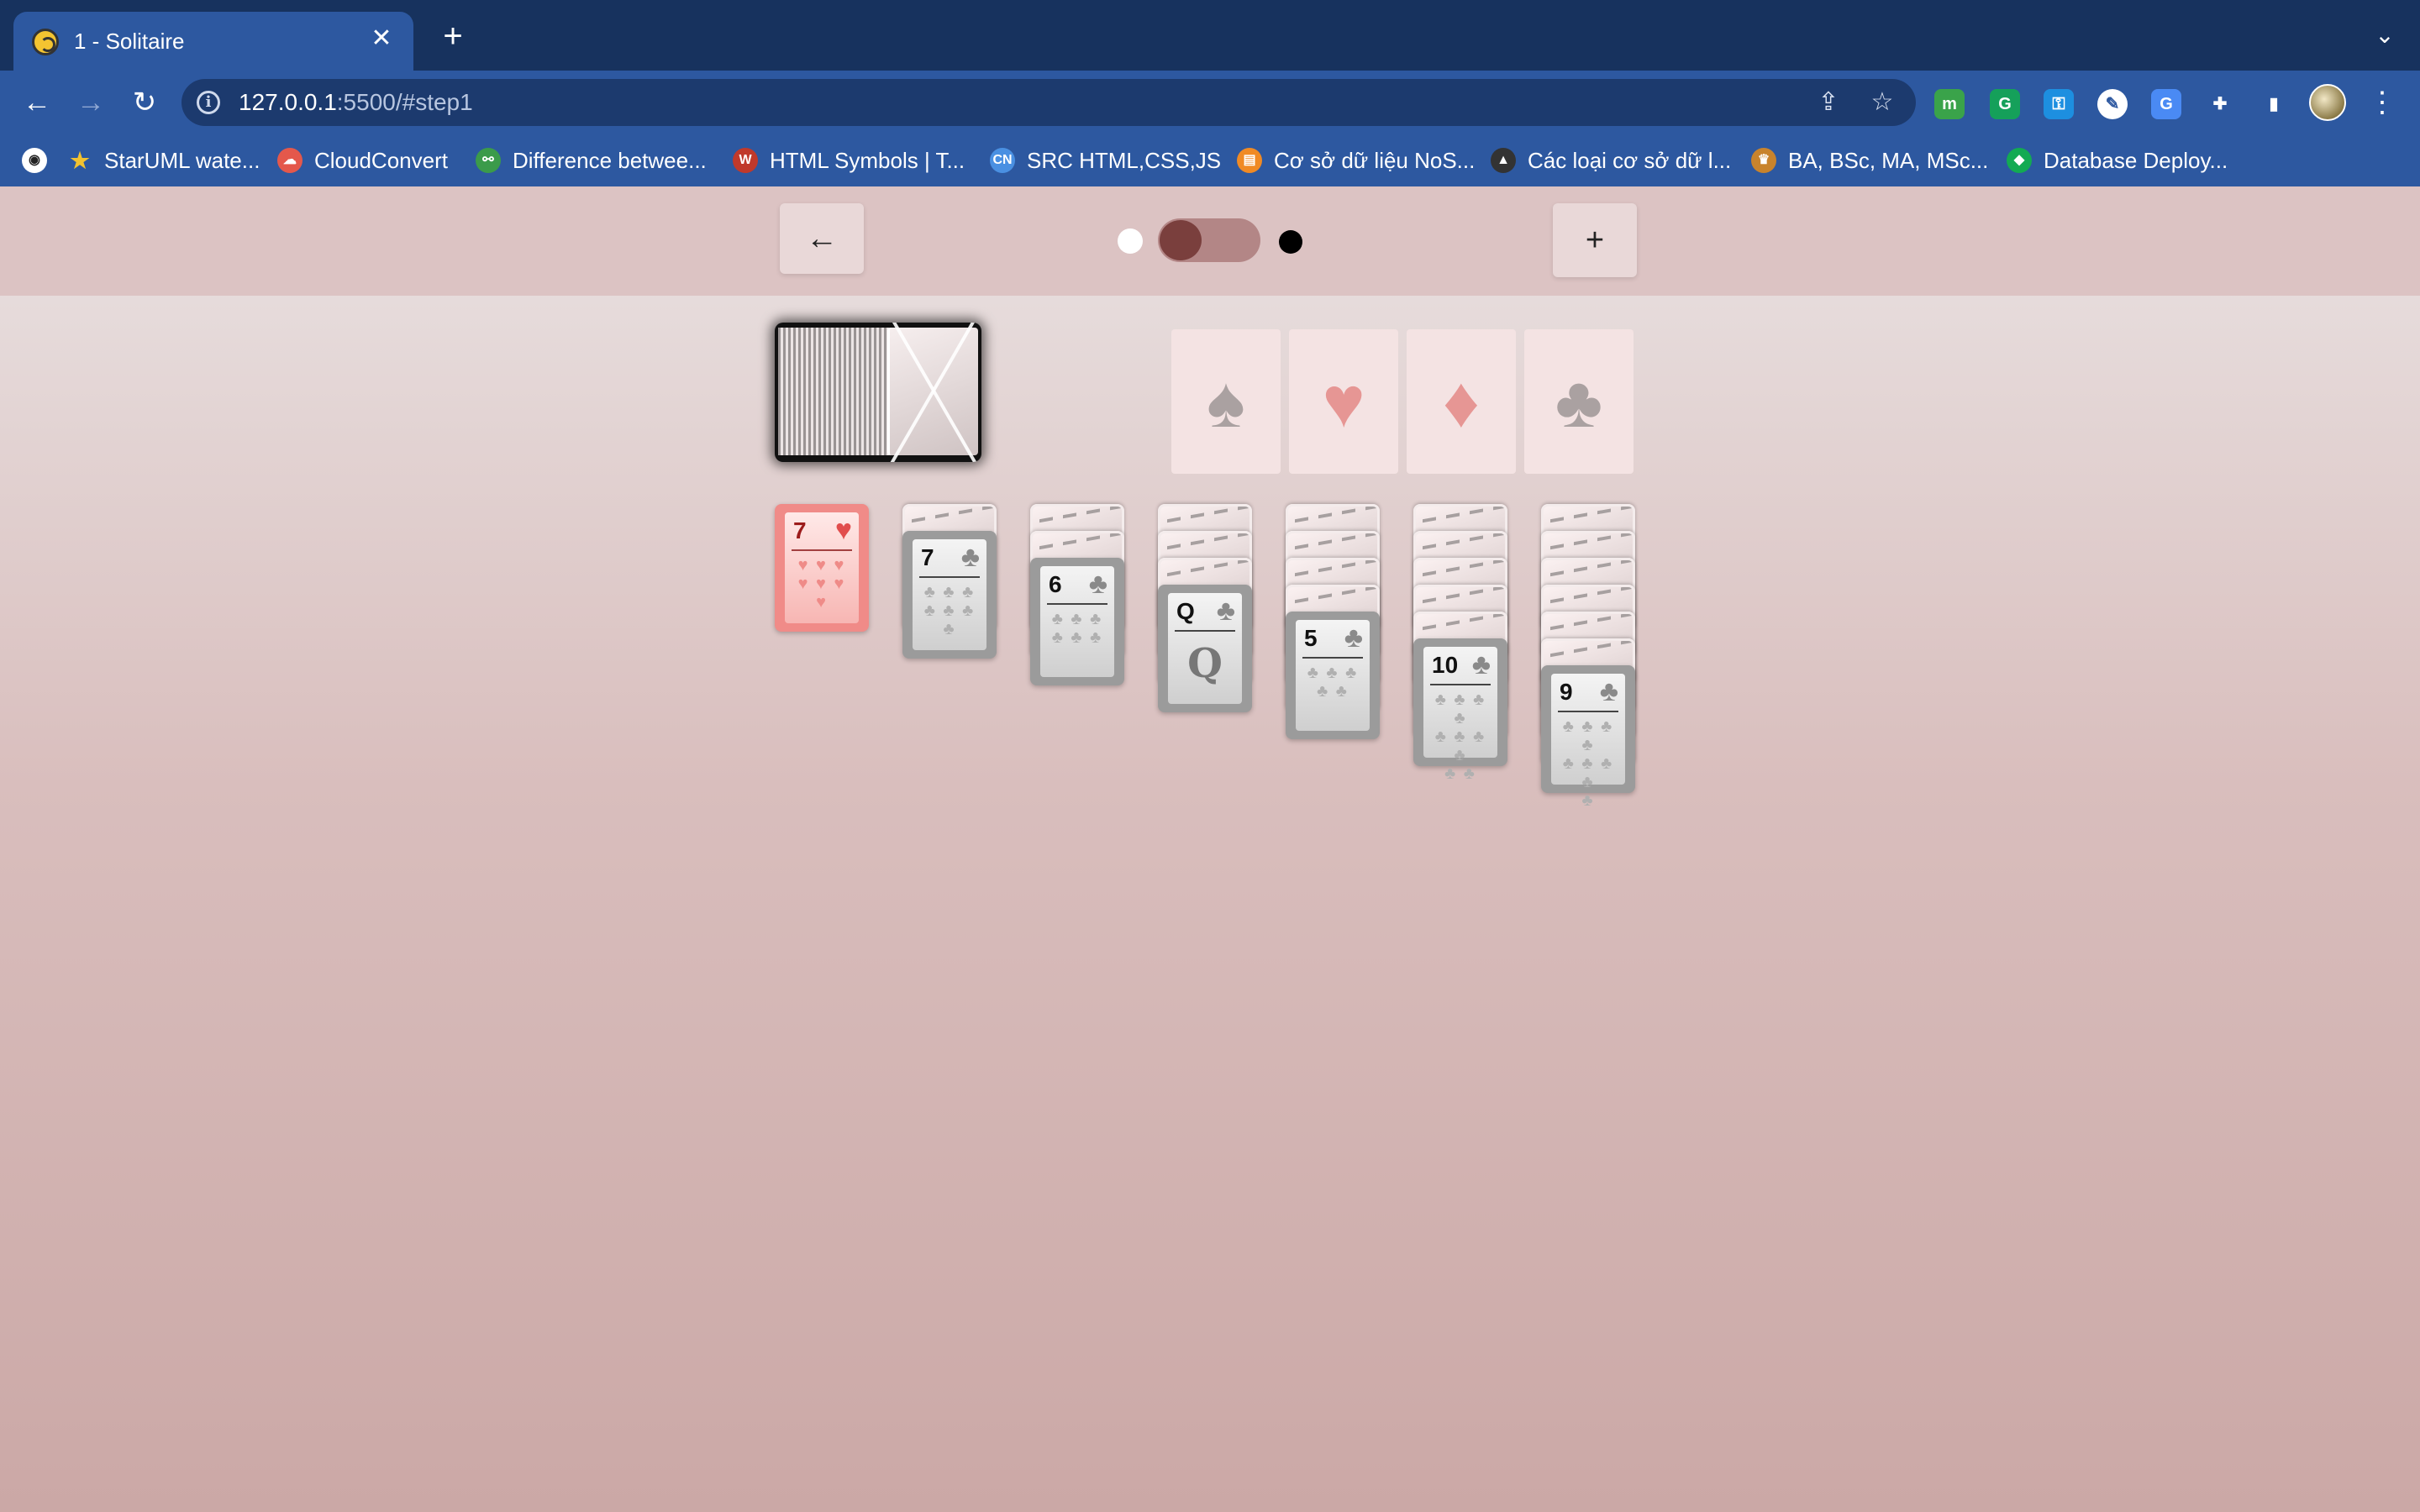 The width and height of the screenshot is (2420, 1512). Describe the element at coordinates (1595, 240) in the screenshot. I see `new-game-button: +` at that location.